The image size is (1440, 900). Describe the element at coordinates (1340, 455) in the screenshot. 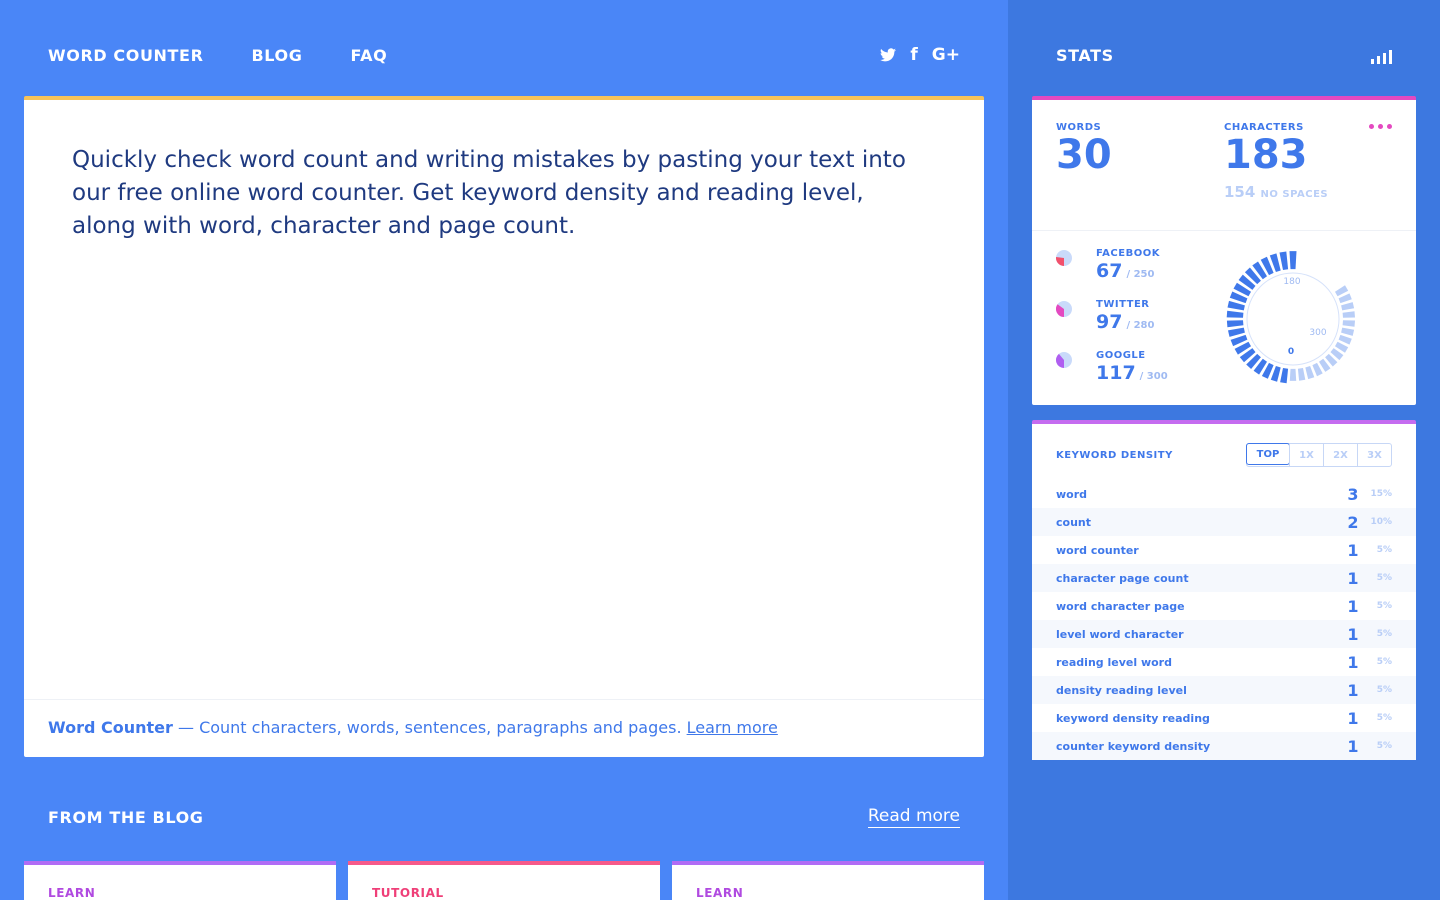

I see `tab-2x: 2X` at that location.